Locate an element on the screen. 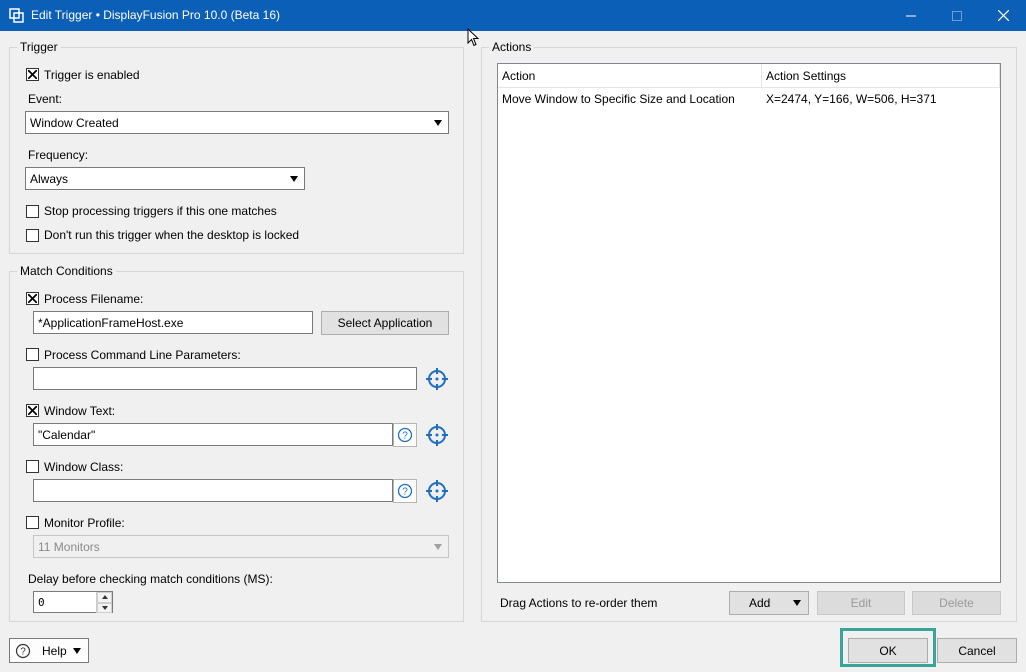 This screenshot has height=672, width=1026. add-action-label: Add is located at coordinates (760, 603).